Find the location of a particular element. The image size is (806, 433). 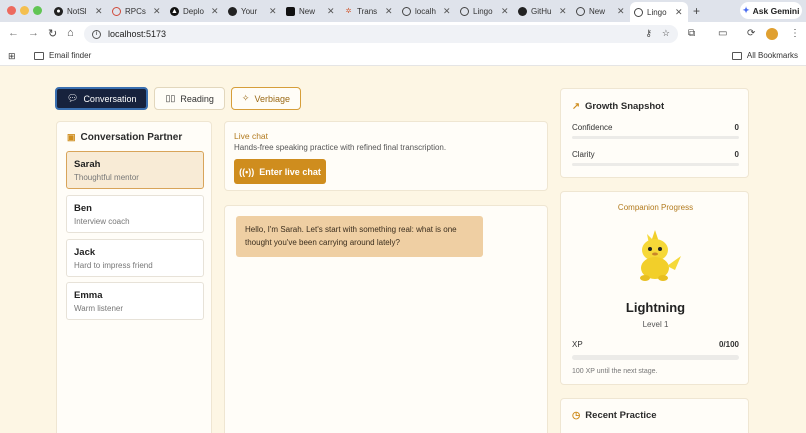

browser-tab: GitHu ✕ is located at coordinates (540, 11).